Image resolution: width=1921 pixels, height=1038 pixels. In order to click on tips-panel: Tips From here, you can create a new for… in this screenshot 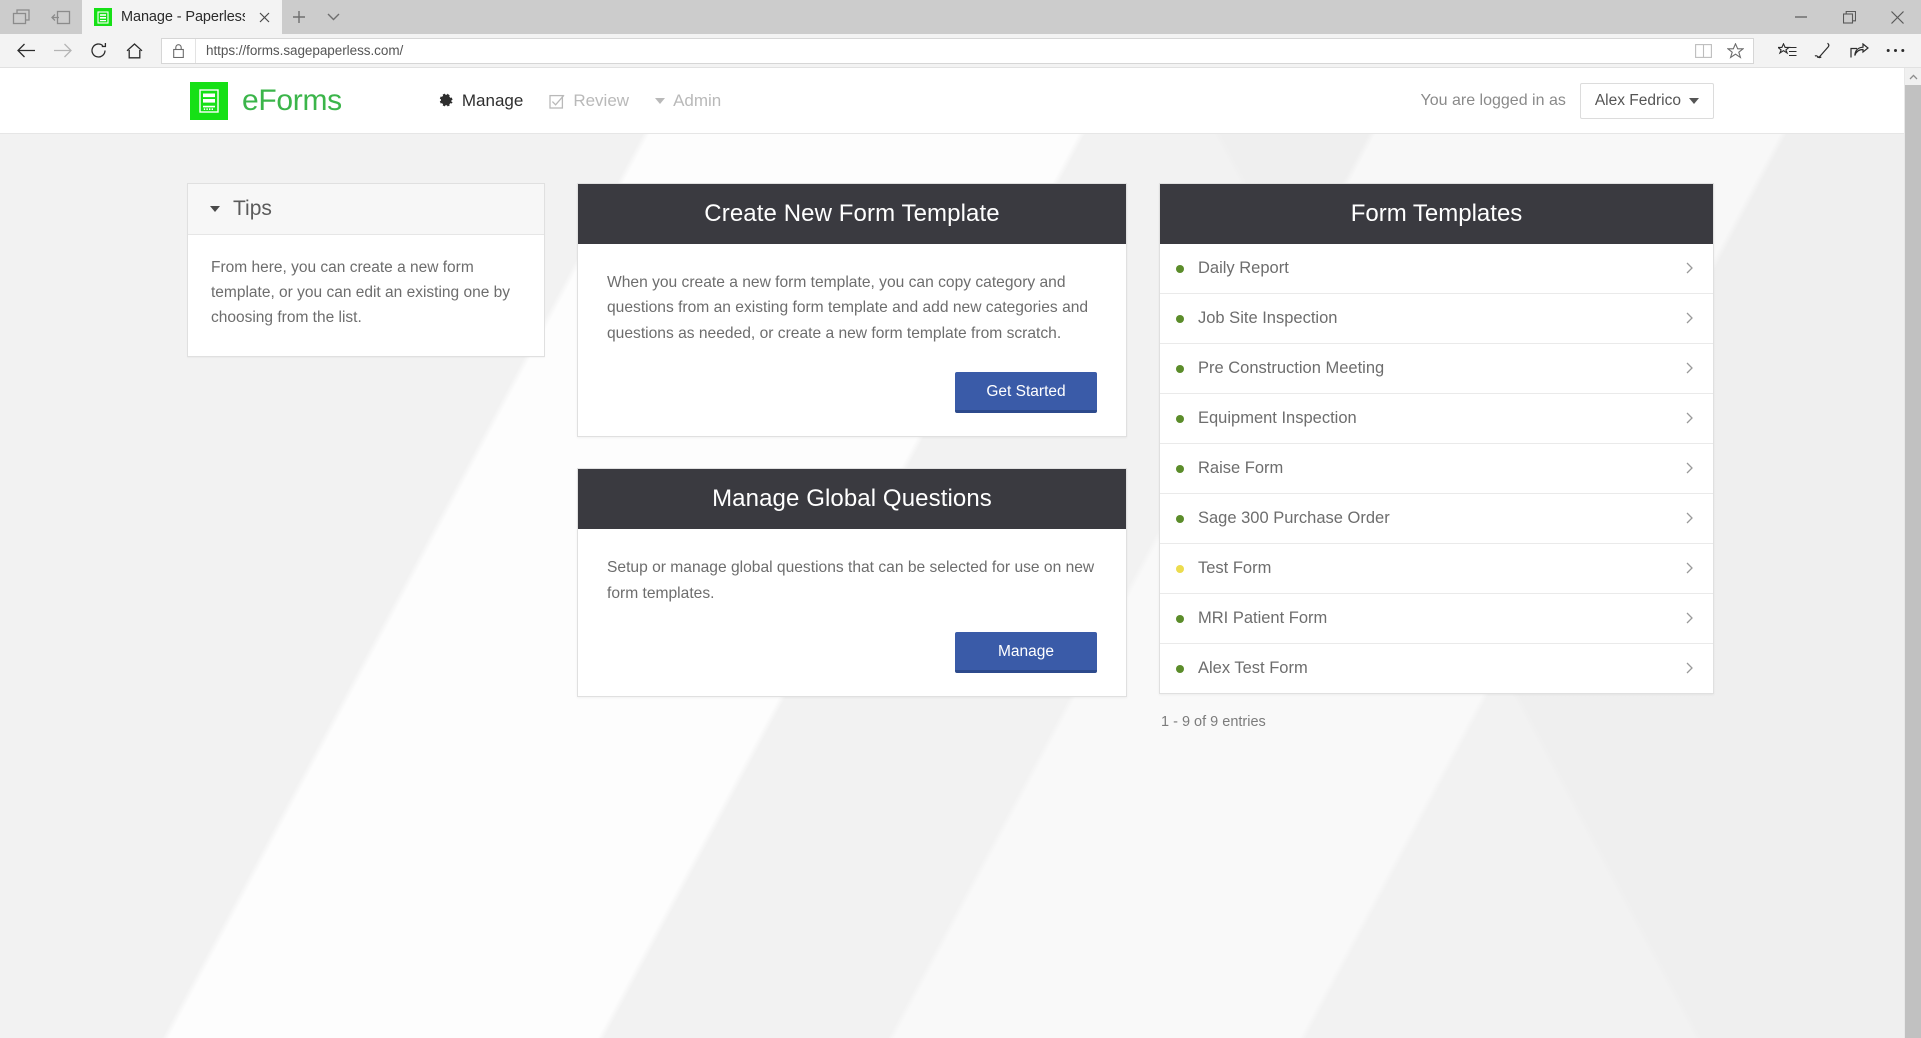, I will do `click(366, 270)`.